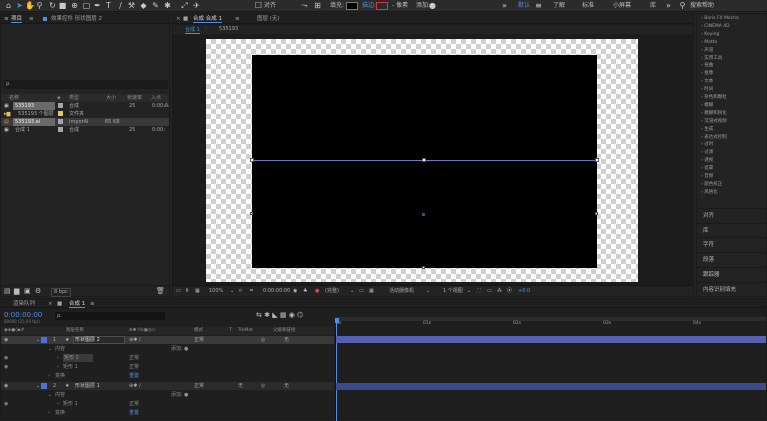 The image size is (767, 421). I want to click on close-icon: ≡, so click(6, 19).